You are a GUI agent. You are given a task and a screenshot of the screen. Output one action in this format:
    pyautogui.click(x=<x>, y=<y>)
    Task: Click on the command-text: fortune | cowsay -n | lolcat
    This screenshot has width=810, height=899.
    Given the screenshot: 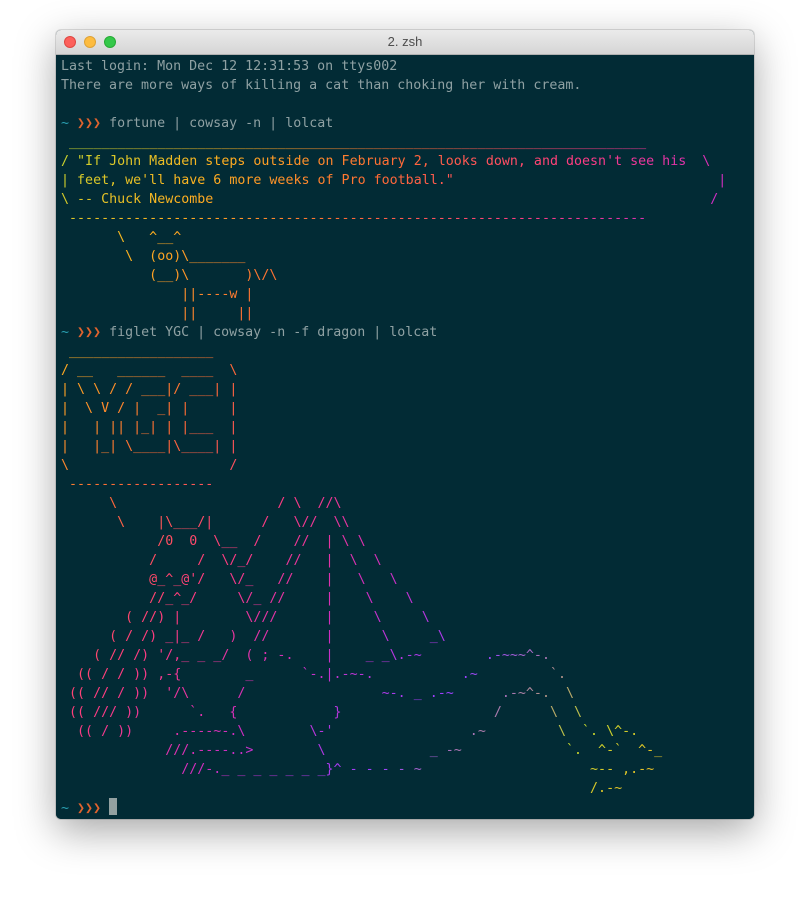 What is the action you would take?
    pyautogui.click(x=221, y=123)
    